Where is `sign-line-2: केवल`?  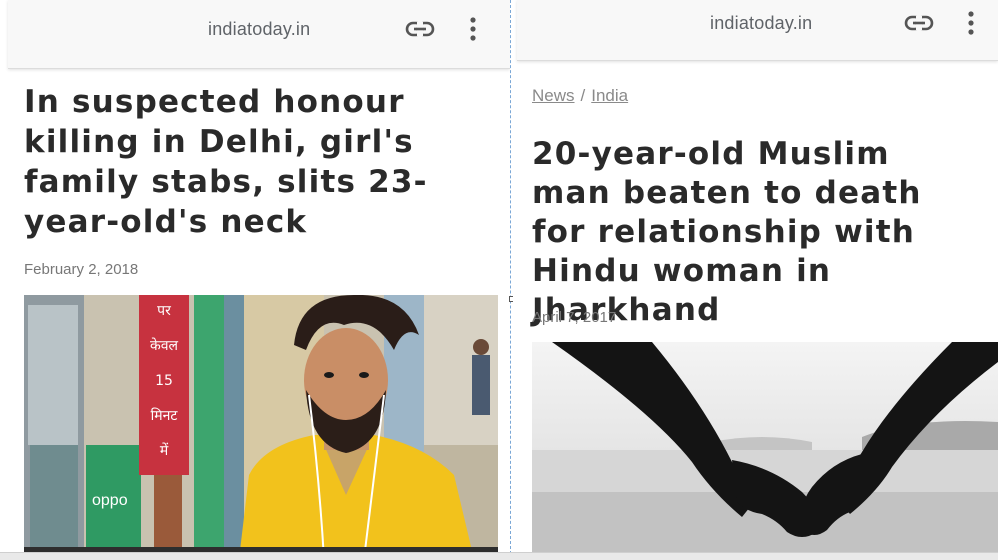
sign-line-2: केवल is located at coordinates (164, 345).